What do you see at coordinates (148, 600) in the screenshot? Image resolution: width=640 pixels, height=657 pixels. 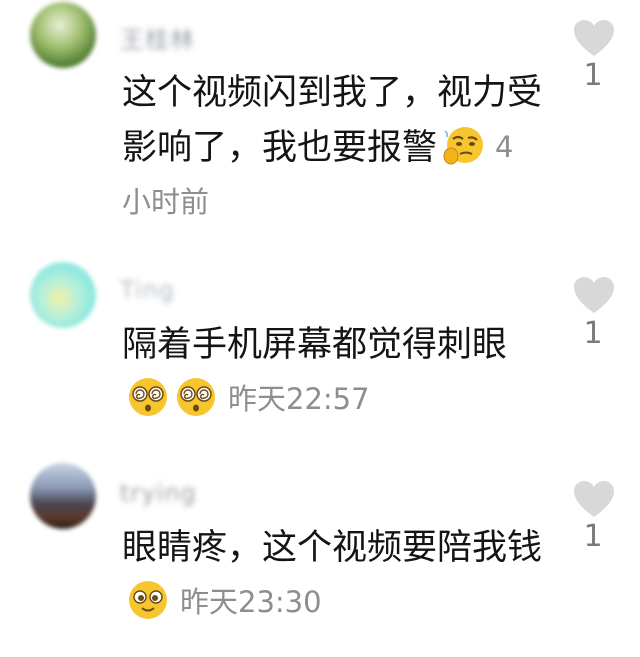 I see `smiling-emoji-icon` at bounding box center [148, 600].